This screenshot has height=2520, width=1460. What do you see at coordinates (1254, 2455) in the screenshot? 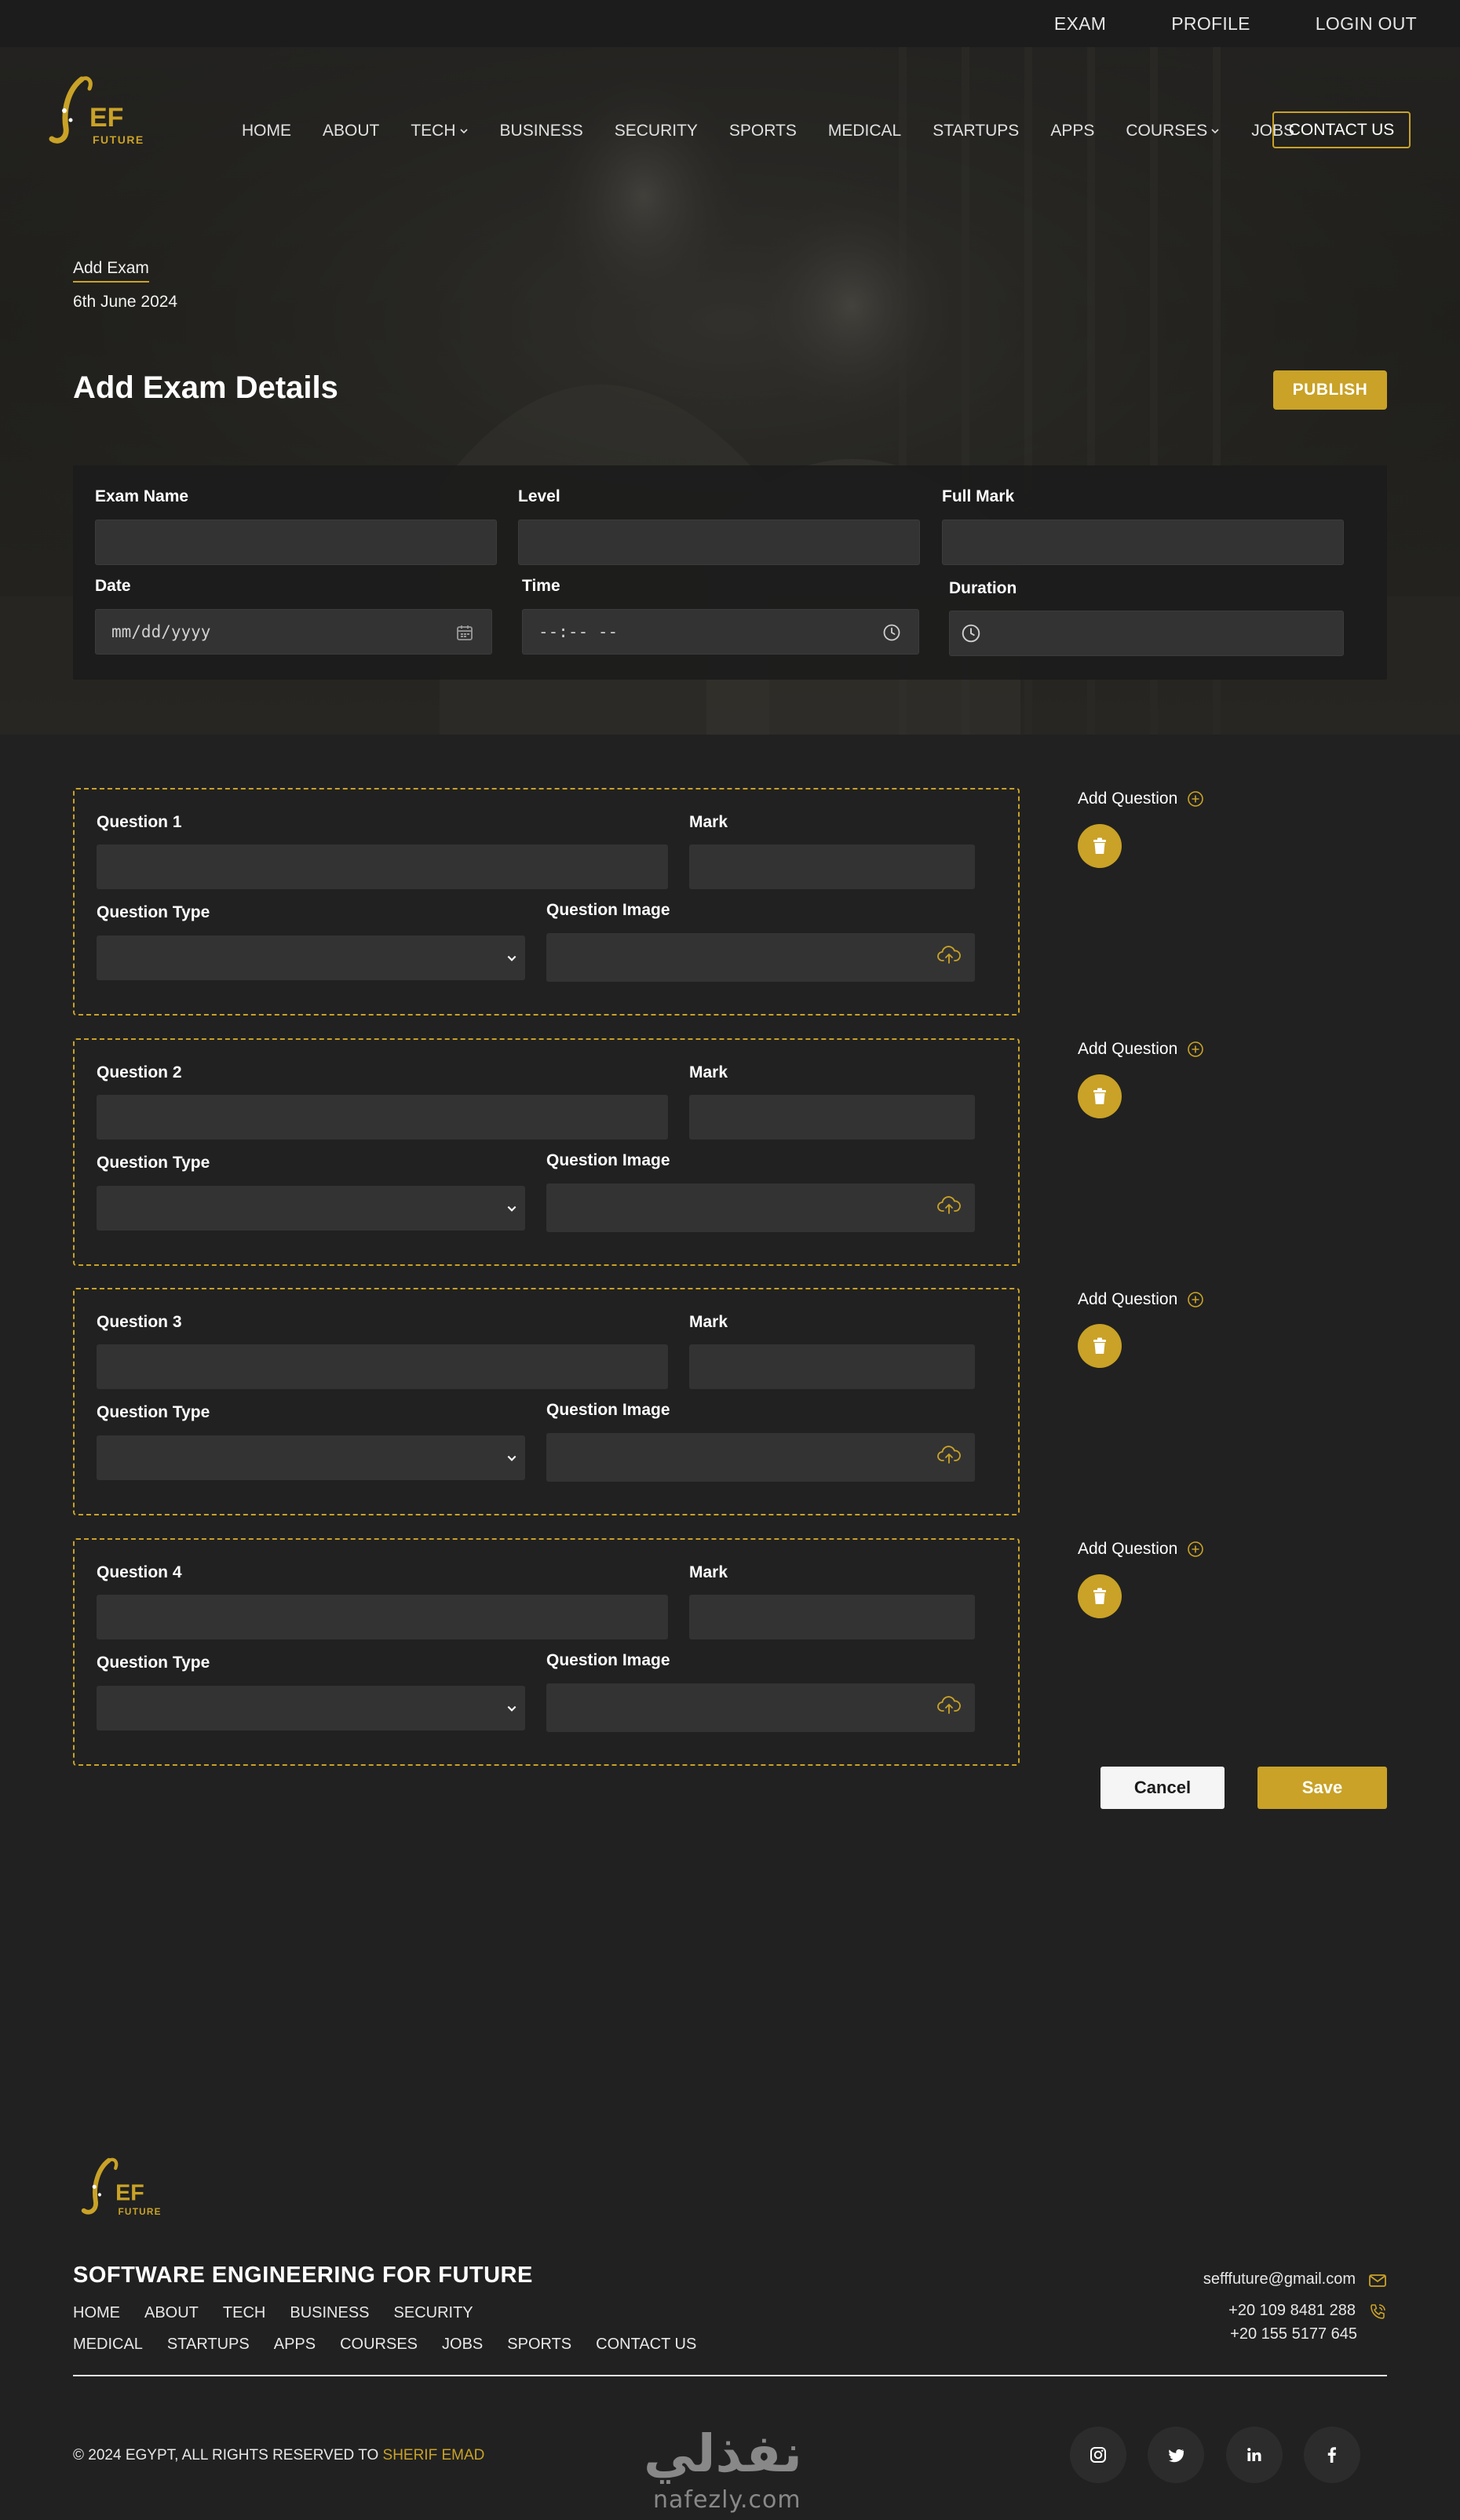
I see `linkedin-button` at bounding box center [1254, 2455].